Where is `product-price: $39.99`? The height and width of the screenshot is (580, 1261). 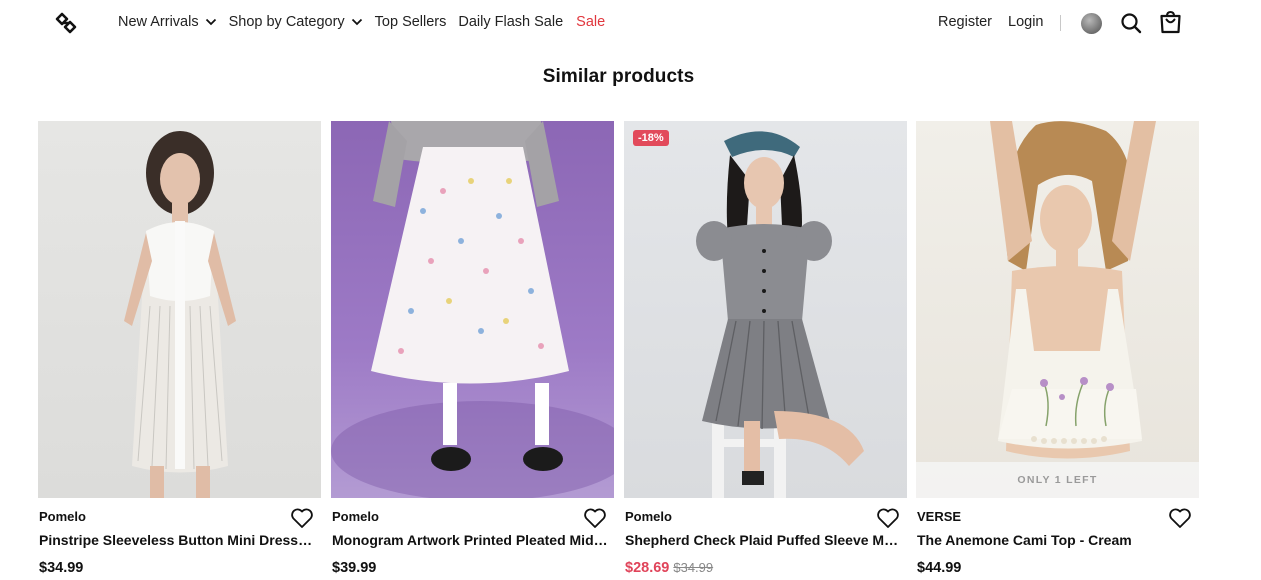 product-price: $39.99 is located at coordinates (354, 568).